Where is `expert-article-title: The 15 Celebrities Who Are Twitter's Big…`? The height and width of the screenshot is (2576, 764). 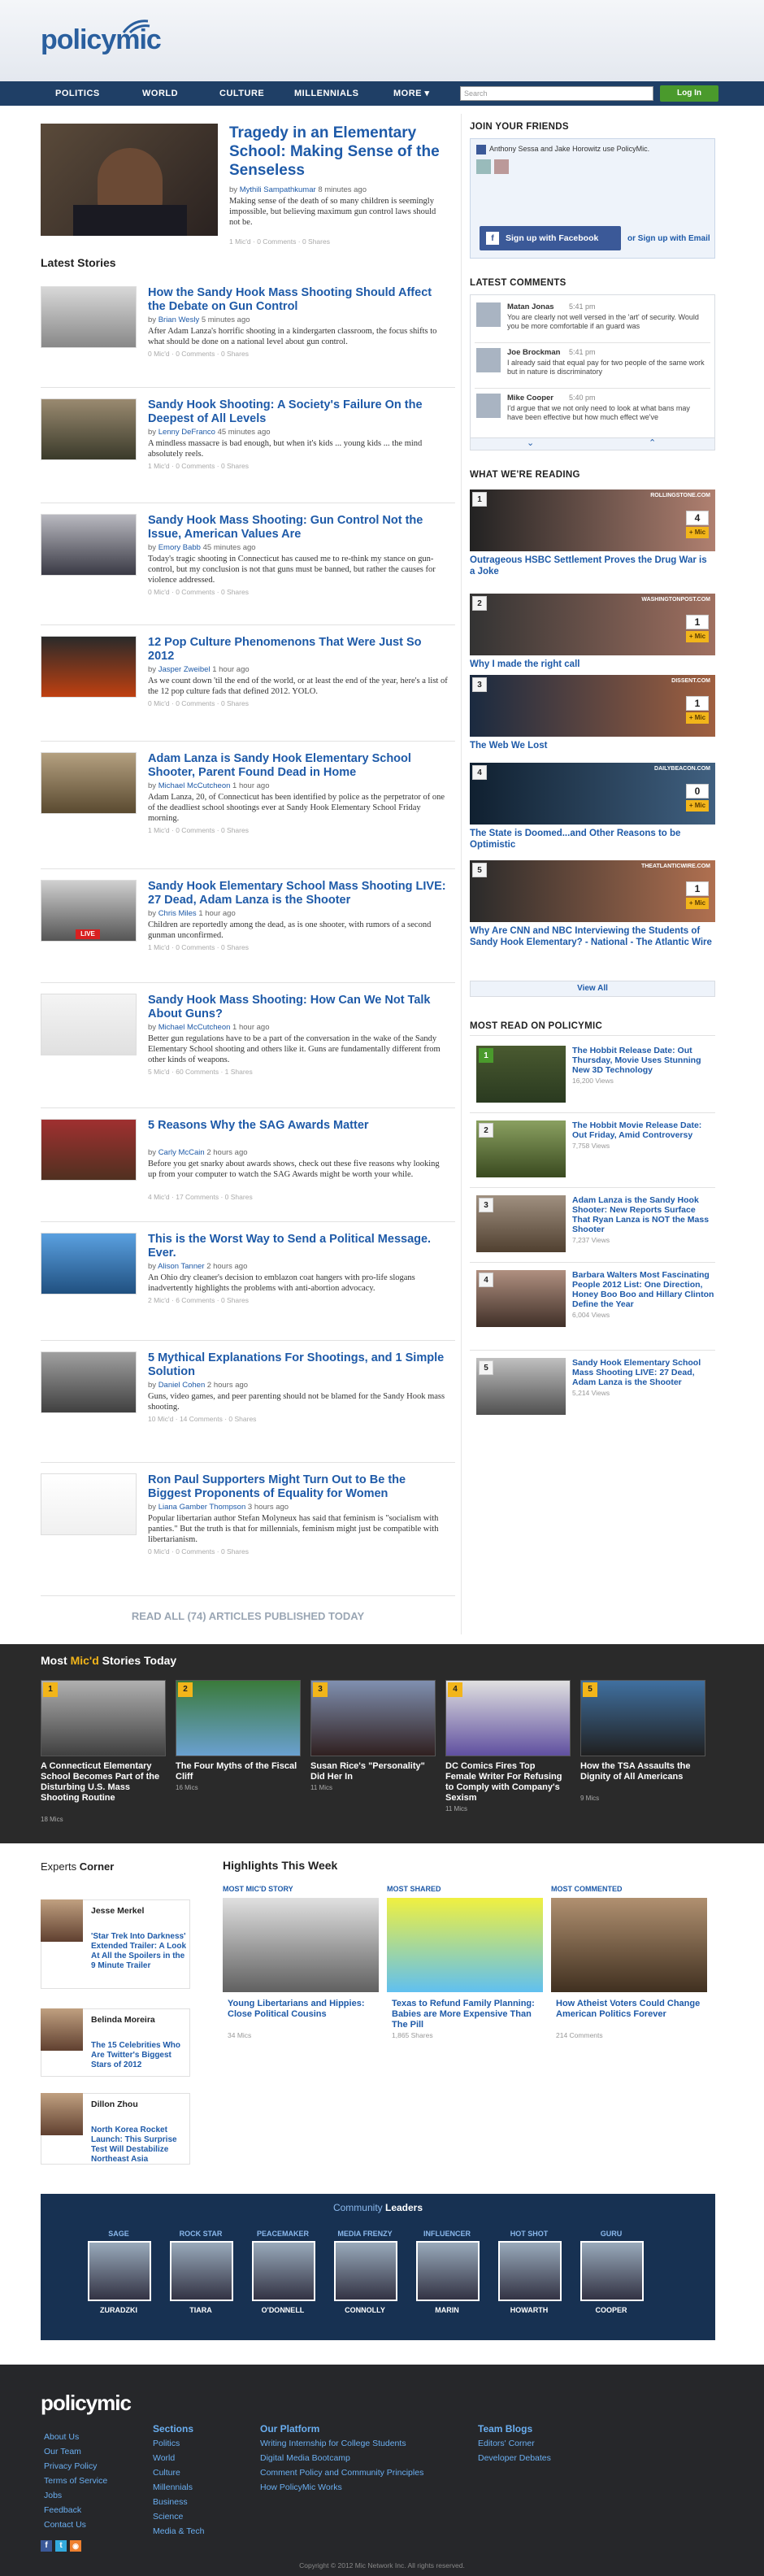
expert-article-title: The 15 Celebrities Who Are Twitter's Big… is located at coordinates (139, 2055).